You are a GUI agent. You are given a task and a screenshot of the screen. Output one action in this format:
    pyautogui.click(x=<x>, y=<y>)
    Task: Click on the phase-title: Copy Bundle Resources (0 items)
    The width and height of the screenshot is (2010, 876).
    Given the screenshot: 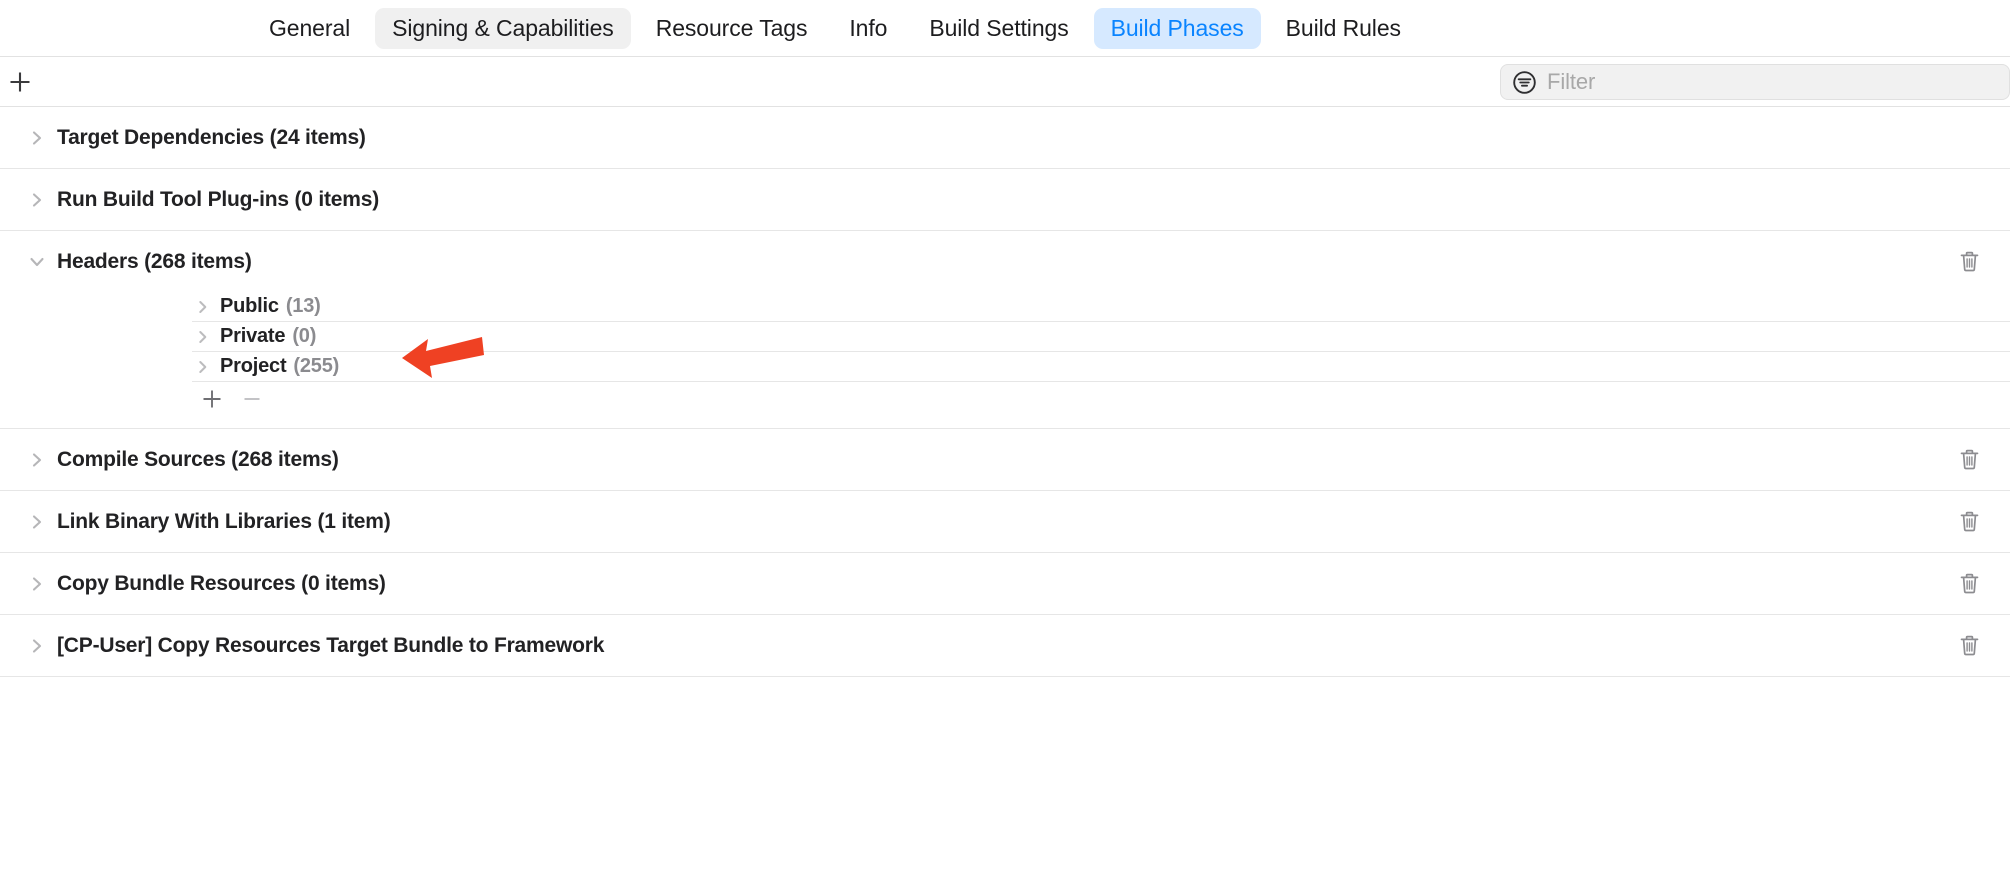 What is the action you would take?
    pyautogui.click(x=221, y=583)
    